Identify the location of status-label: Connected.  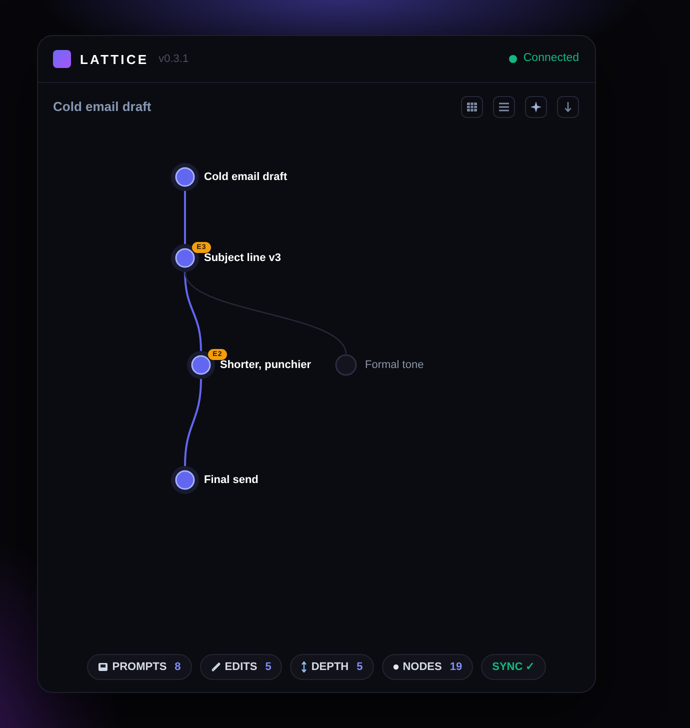
(551, 59).